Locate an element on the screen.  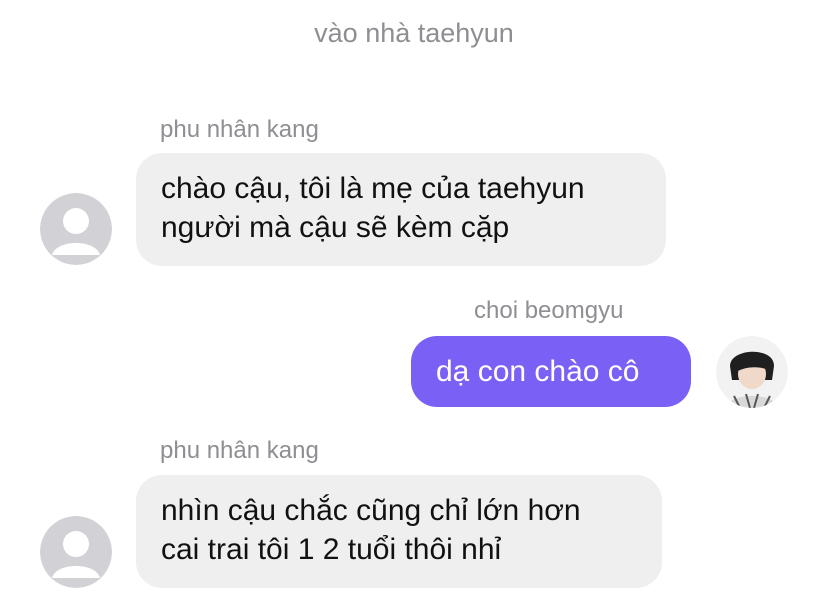
message-text-line: nhìn cậu chắc cũng chỉ lớn hơn is located at coordinates (371, 510).